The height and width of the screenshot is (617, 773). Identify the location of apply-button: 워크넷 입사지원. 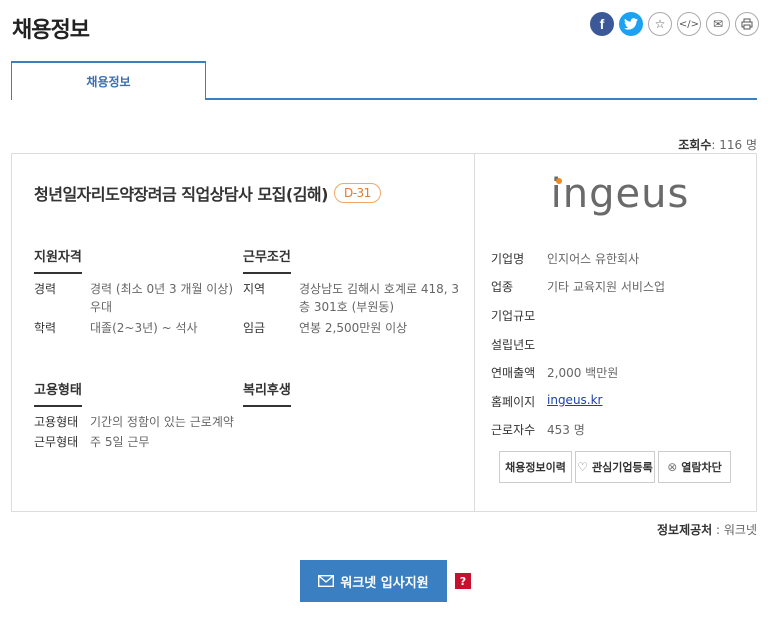
(373, 581).